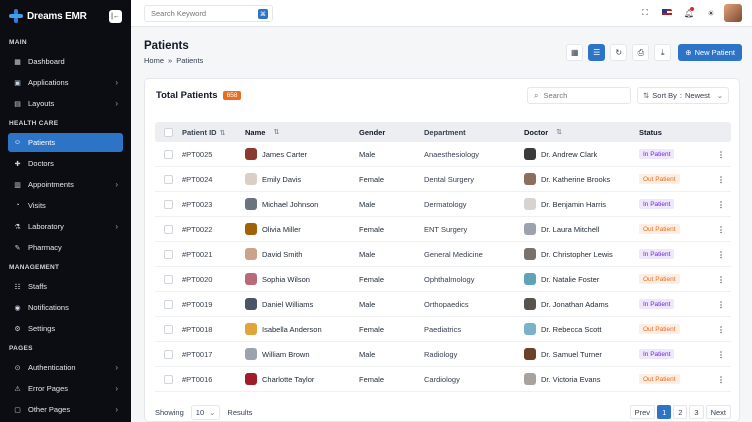 Image resolution: width=752 pixels, height=422 pixels. Describe the element at coordinates (657, 304) in the screenshot. I see `status-badge: In Patient` at that location.